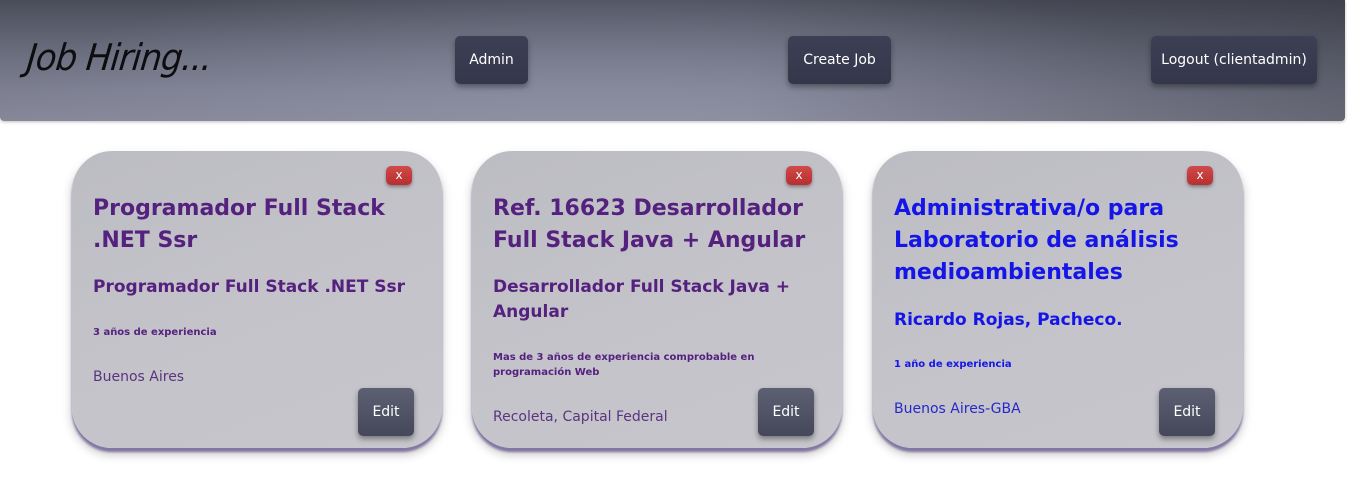  Describe the element at coordinates (239, 224) in the screenshot. I see `job-title: Programador Full Stack .NET Ssr` at that location.